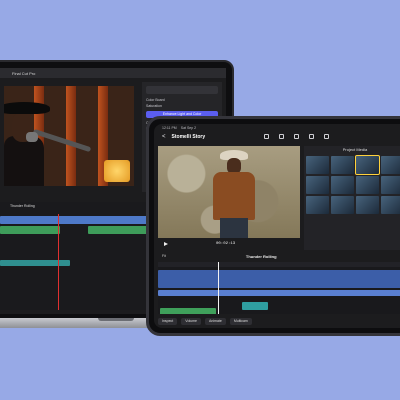  What do you see at coordinates (169, 128) in the screenshot?
I see `status-time: 12:11 PM` at bounding box center [169, 128].